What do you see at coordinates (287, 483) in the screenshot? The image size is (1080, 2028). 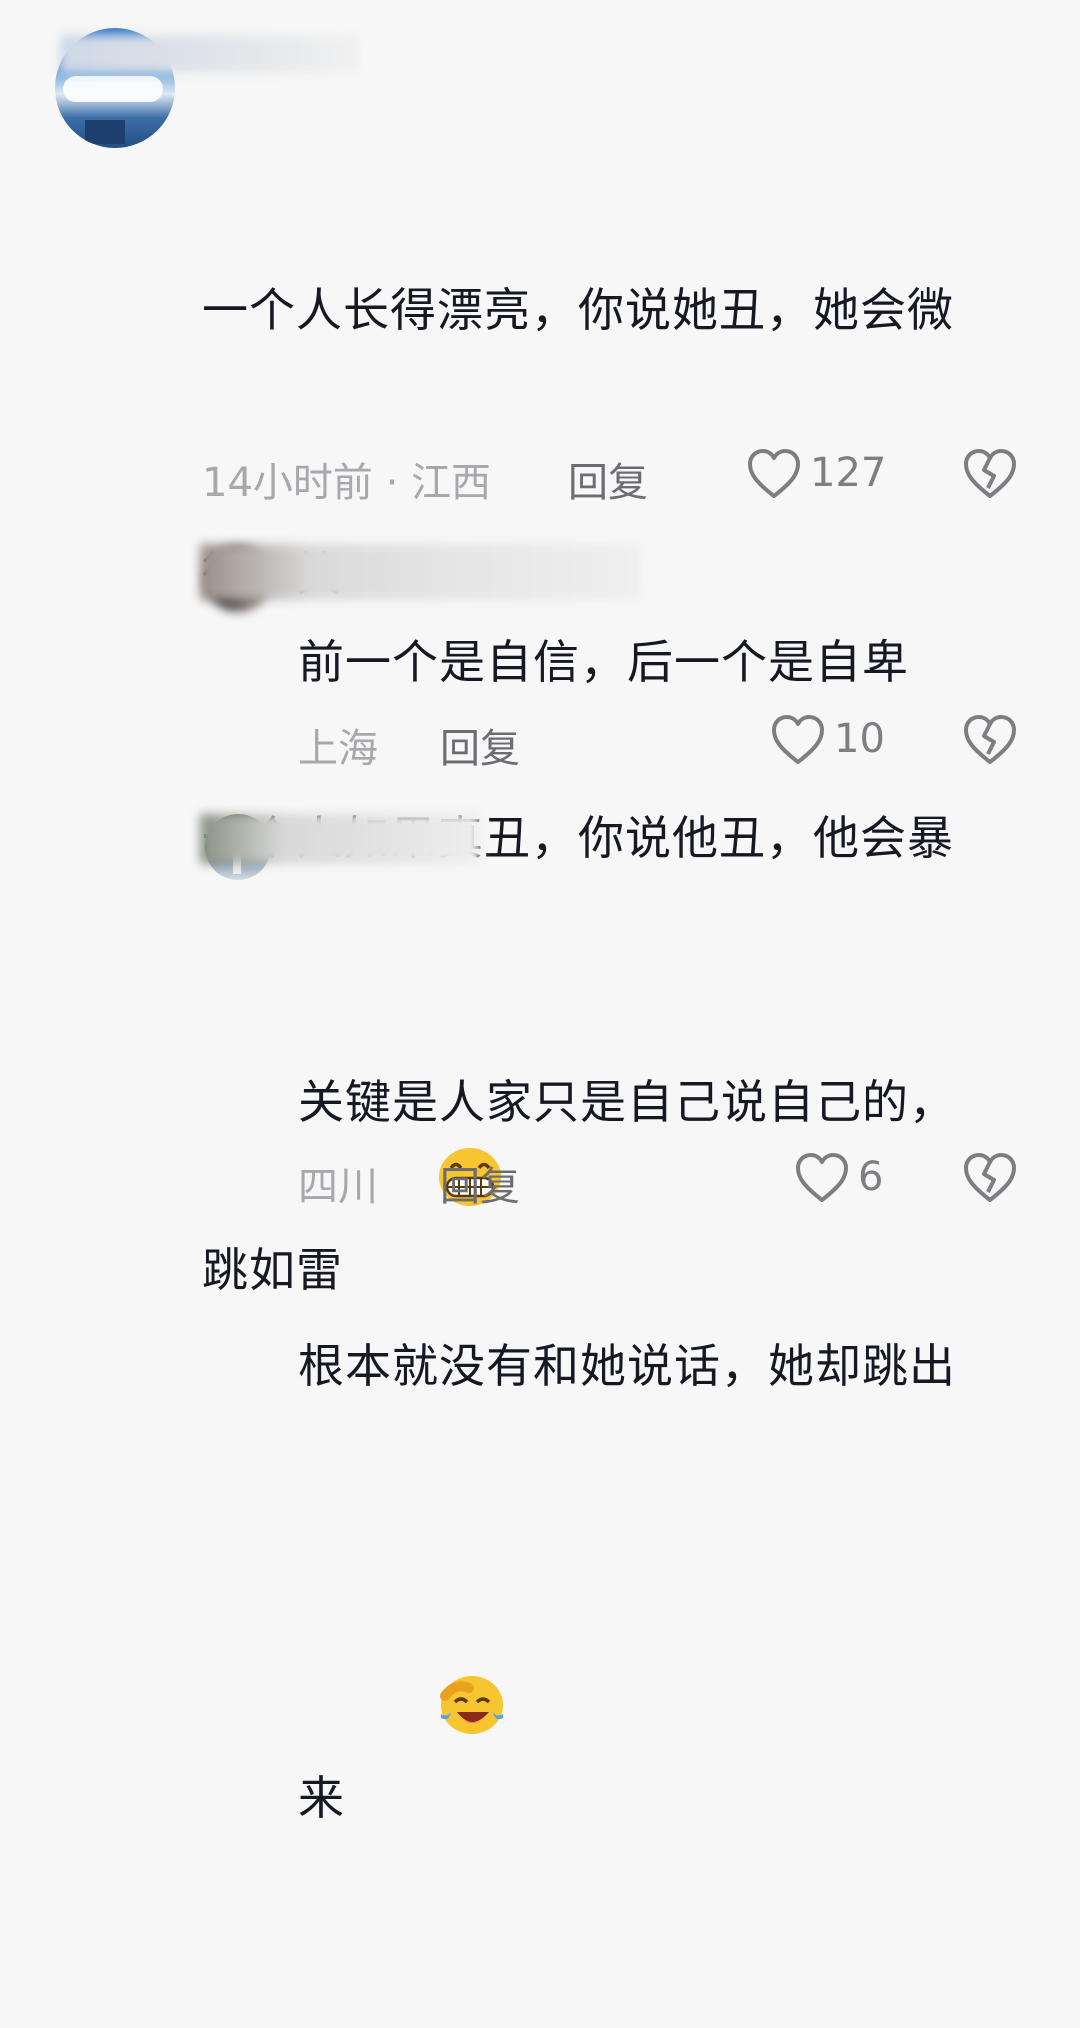 I see `comment-time: 14小时前` at bounding box center [287, 483].